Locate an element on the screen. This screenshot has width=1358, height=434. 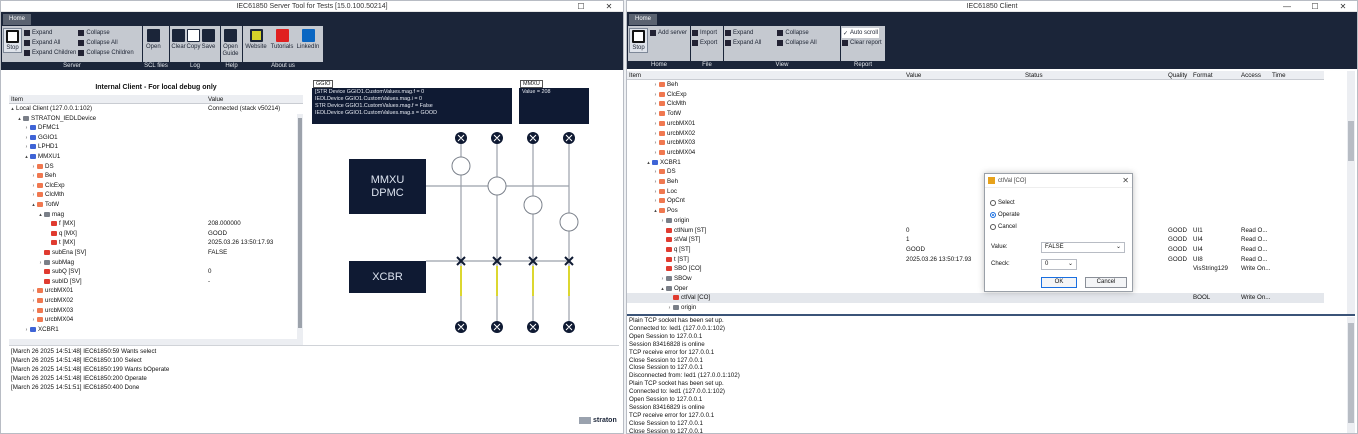
tree-row: f [MX] is located at coordinates (59, 224).